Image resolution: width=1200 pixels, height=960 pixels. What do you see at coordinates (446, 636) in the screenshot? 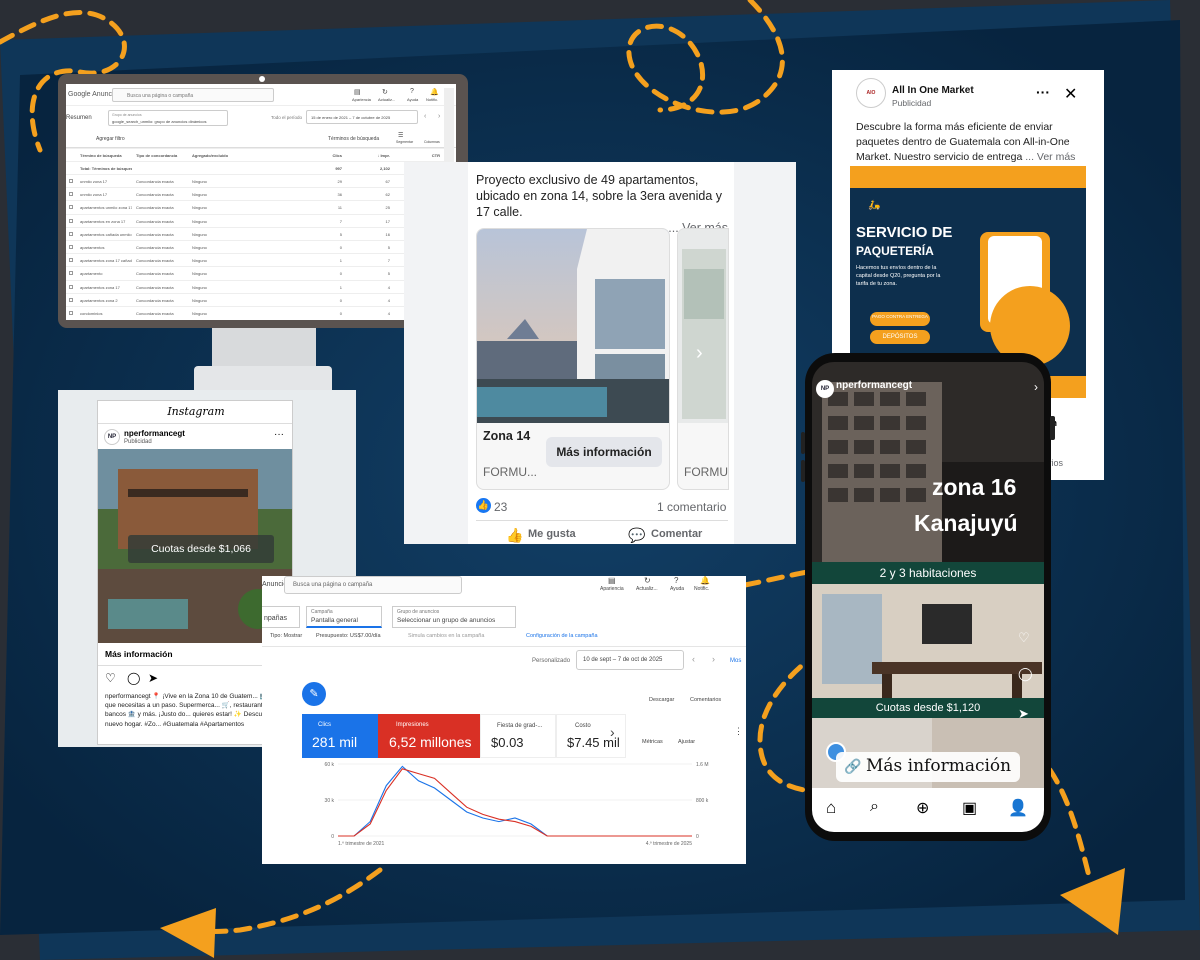
I see `simulate-link: Simula cambios en la campaña` at bounding box center [446, 636].